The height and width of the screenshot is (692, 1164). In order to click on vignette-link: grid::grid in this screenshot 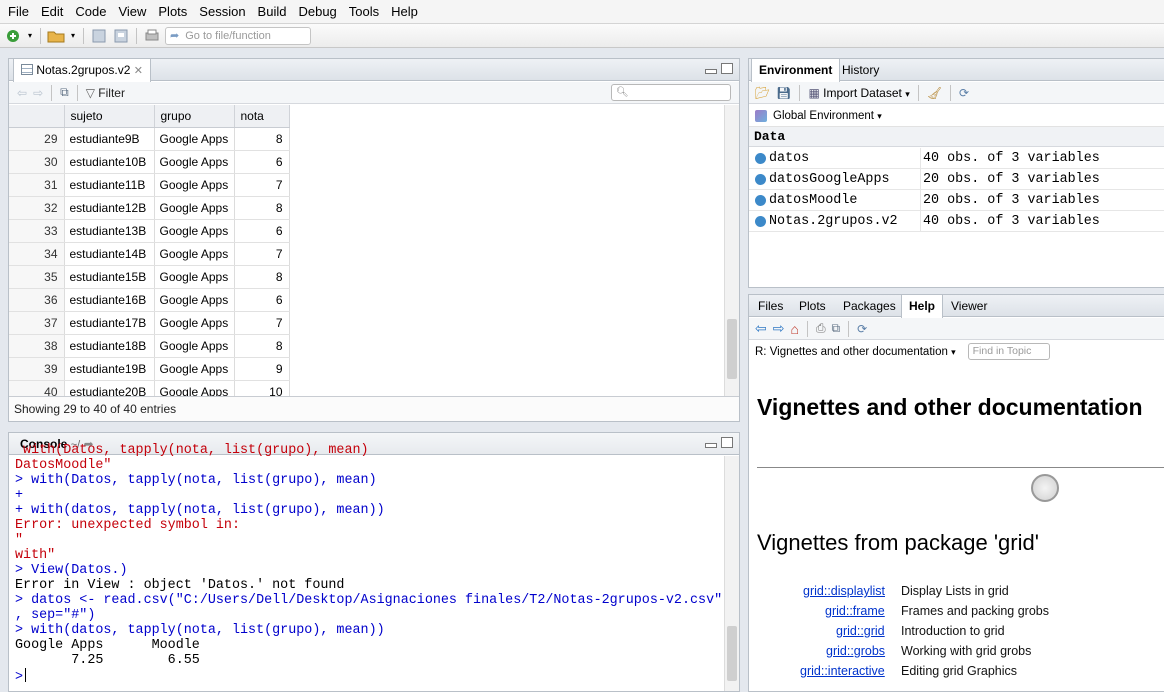, I will do `click(860, 631)`.